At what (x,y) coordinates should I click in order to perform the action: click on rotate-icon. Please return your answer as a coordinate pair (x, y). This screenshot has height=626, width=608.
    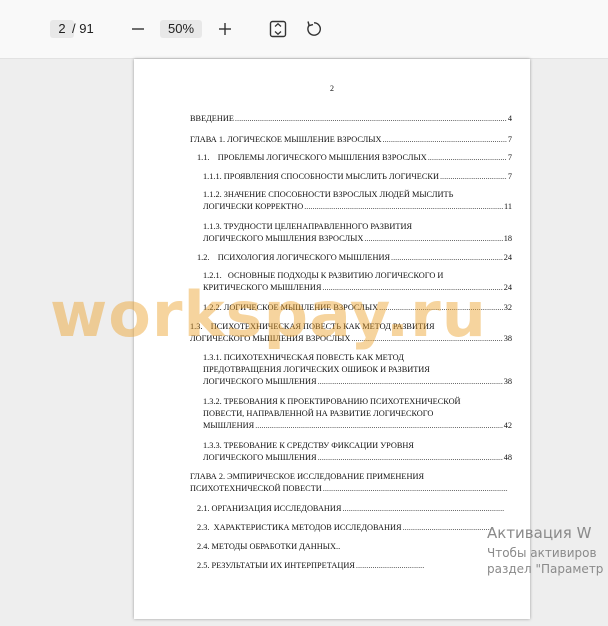
    Looking at the image, I should click on (314, 28).